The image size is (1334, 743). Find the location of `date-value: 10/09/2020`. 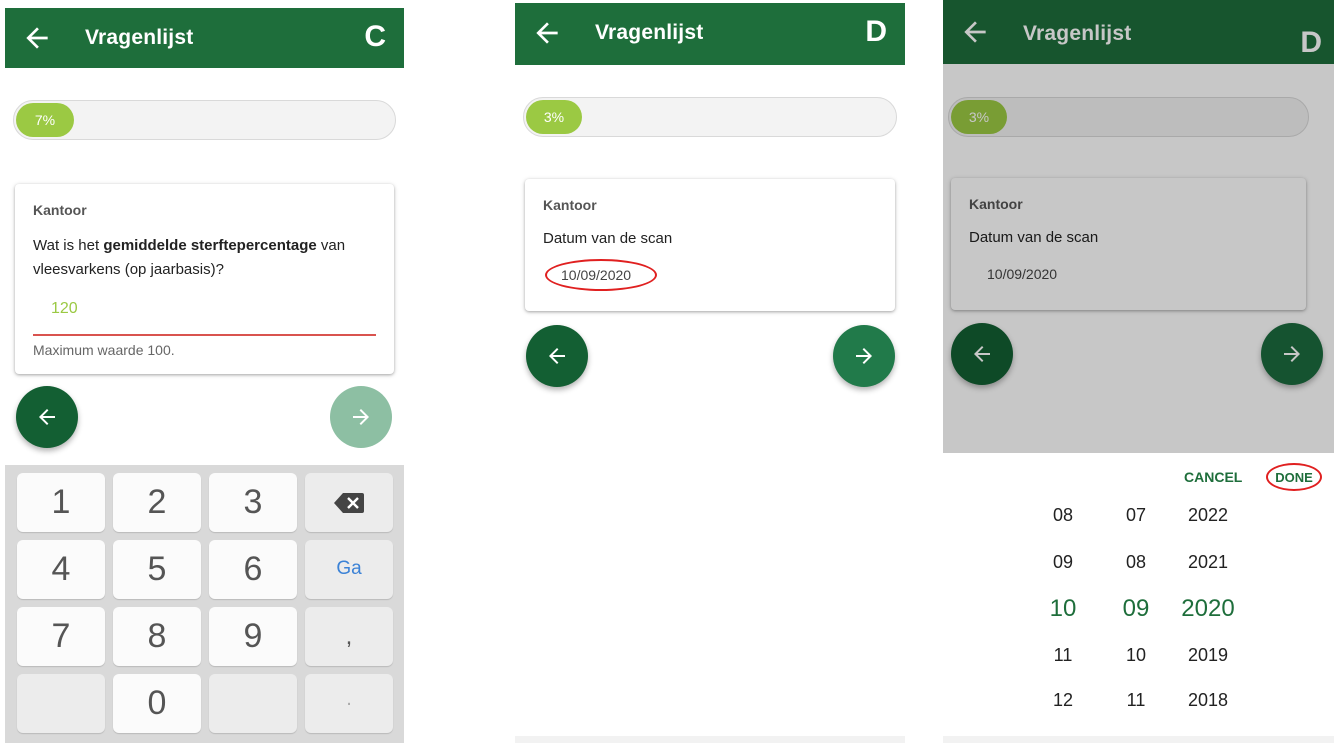

date-value: 10/09/2020 is located at coordinates (596, 275).